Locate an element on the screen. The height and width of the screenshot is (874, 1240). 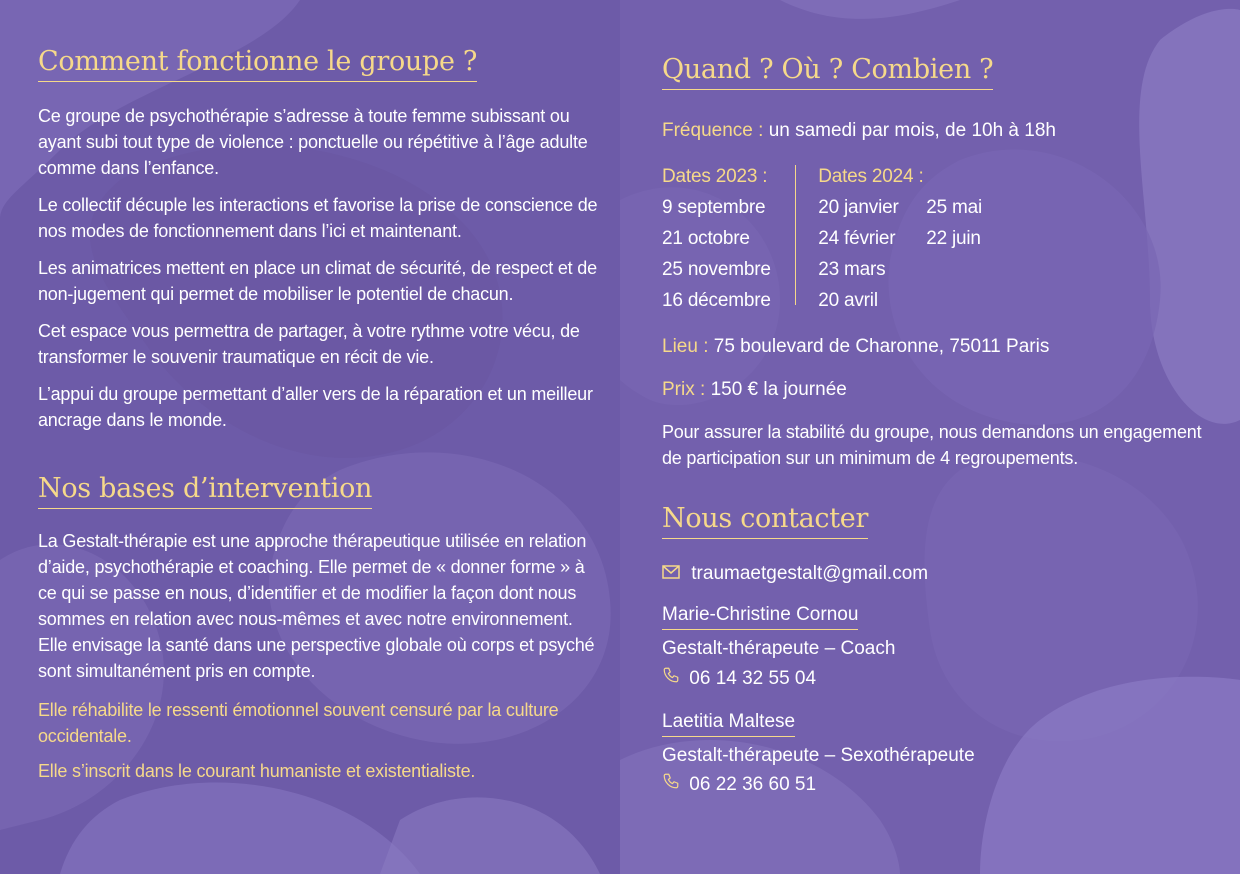
dates-2024-label: Dates 2024 : is located at coordinates (871, 176).